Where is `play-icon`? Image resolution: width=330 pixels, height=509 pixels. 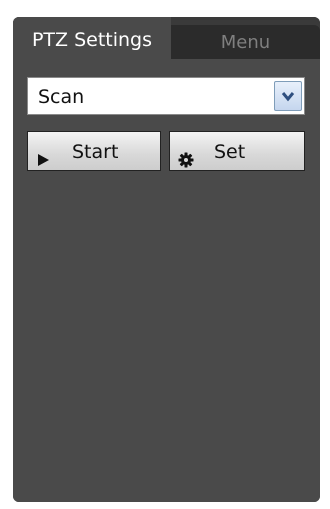
play-icon is located at coordinates (44, 154).